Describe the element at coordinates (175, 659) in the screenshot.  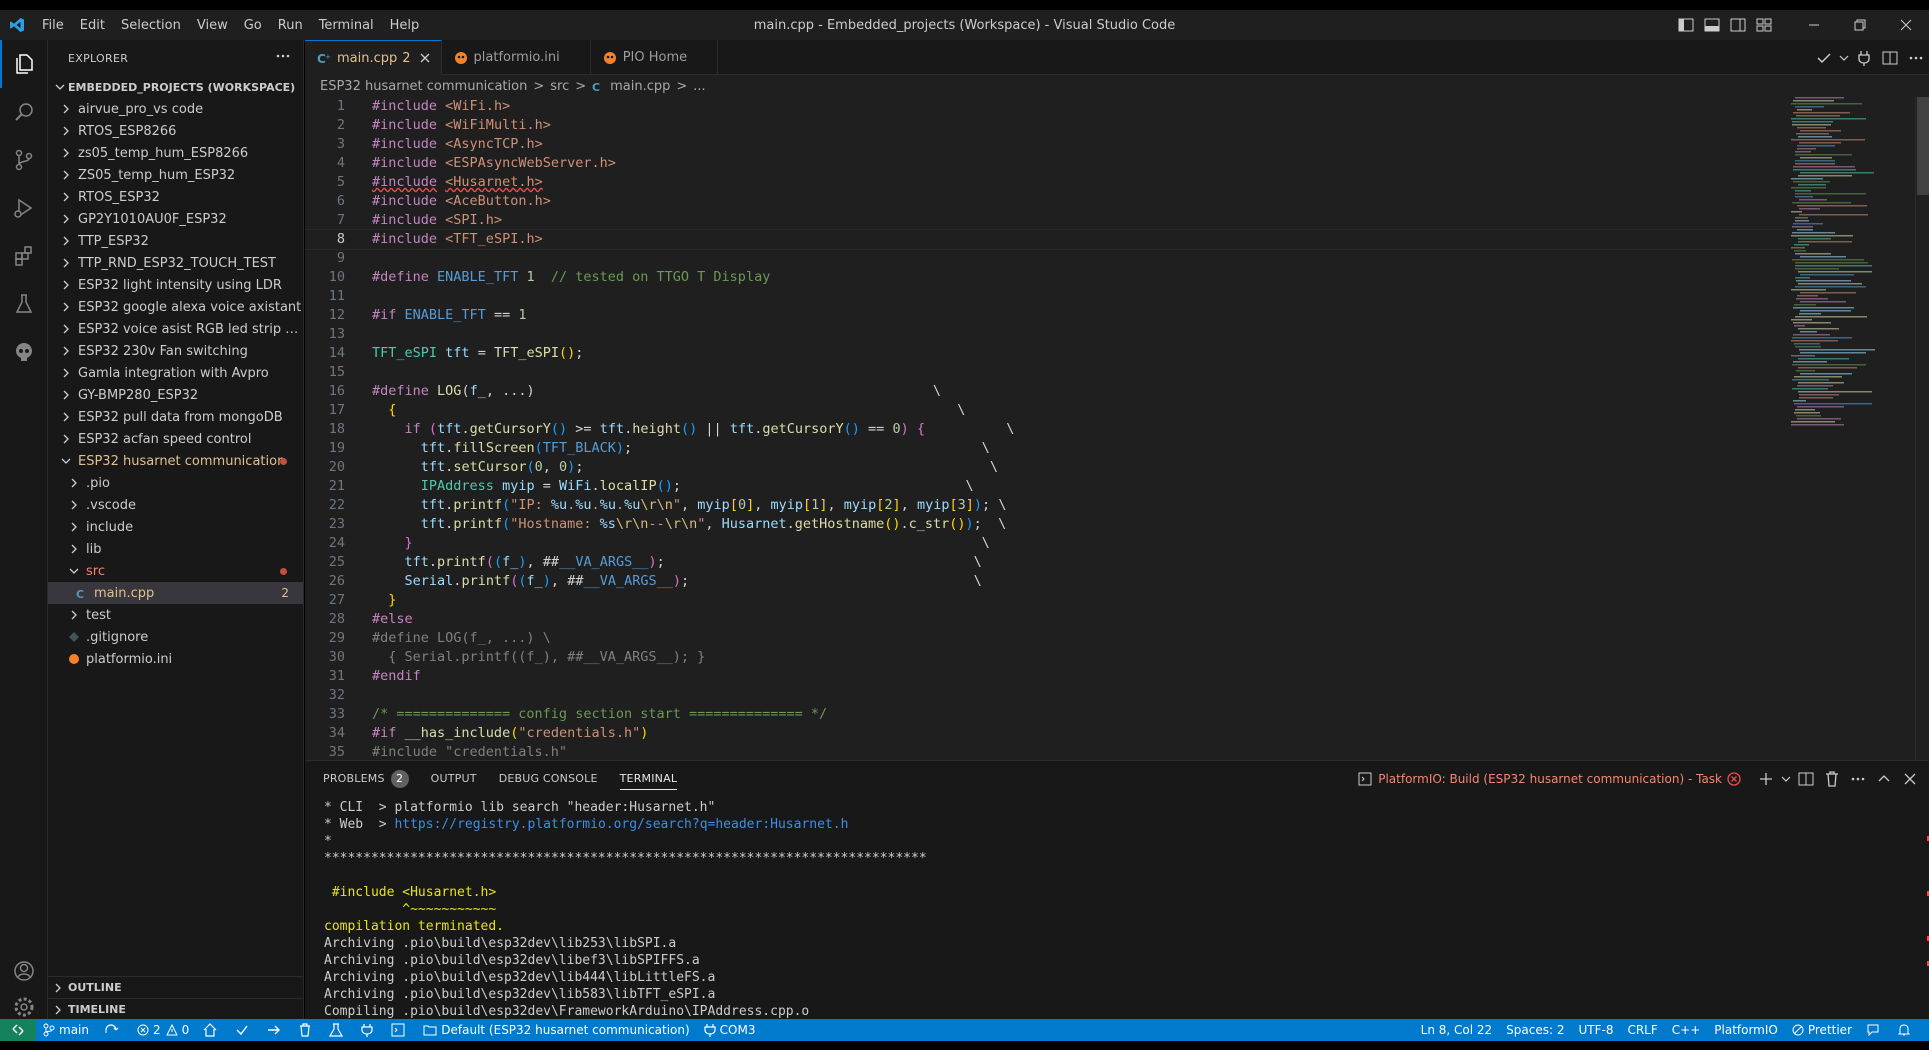
I see `tree-item: platformio.ini` at that location.